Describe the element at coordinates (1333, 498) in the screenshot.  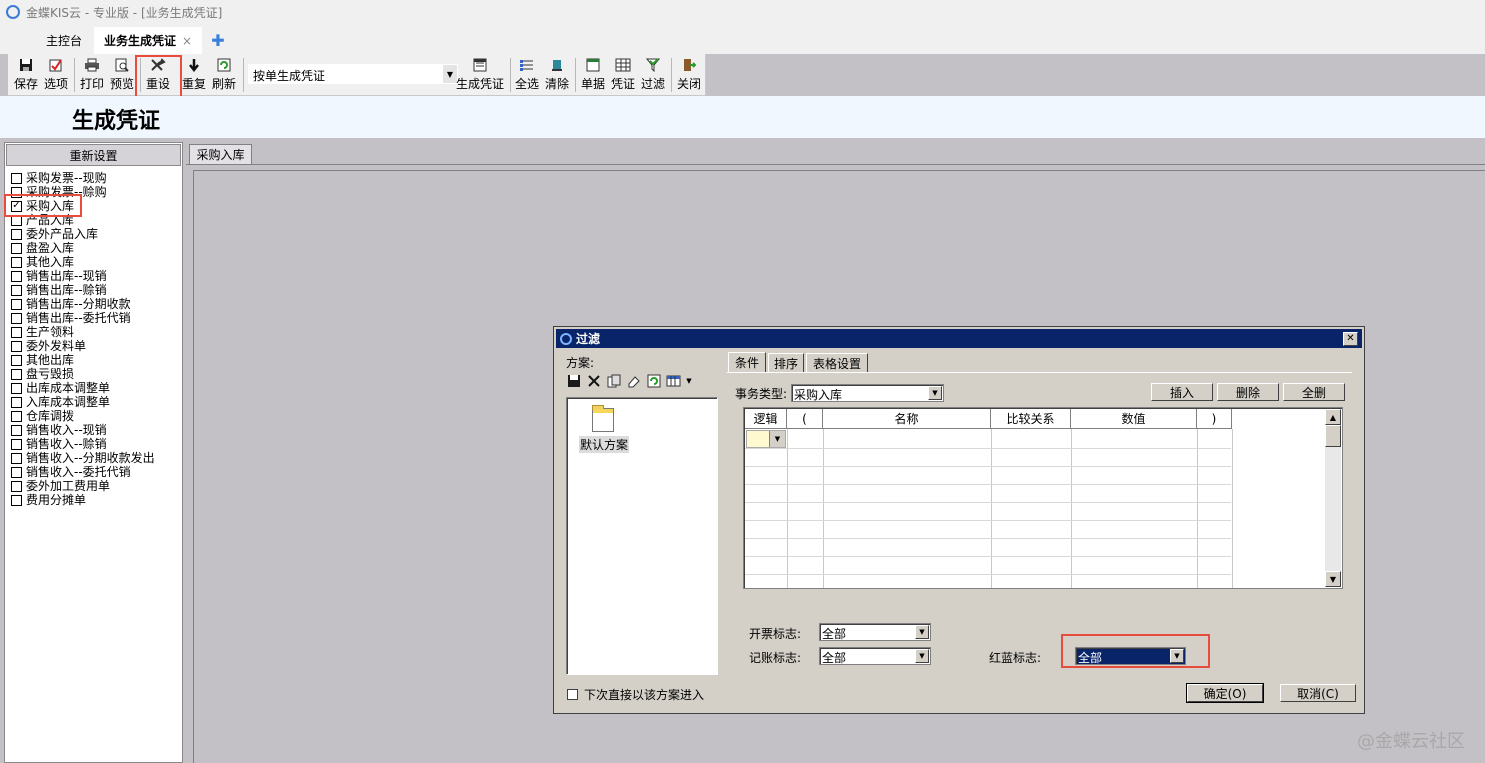
I see `grid-scrollbar: ▲ ▼` at that location.